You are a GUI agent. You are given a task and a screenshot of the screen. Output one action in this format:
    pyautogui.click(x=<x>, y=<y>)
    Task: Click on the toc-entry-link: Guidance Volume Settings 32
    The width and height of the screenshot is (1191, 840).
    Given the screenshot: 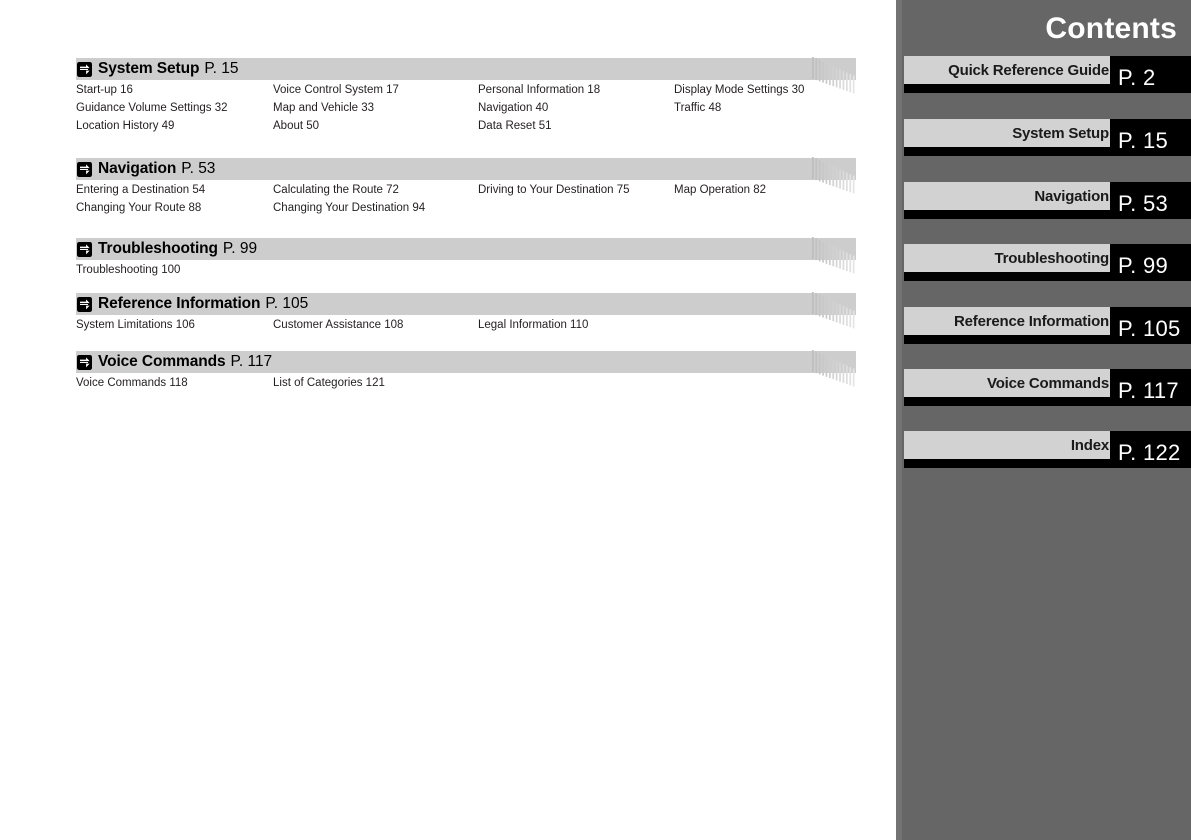 What is the action you would take?
    pyautogui.click(x=152, y=108)
    